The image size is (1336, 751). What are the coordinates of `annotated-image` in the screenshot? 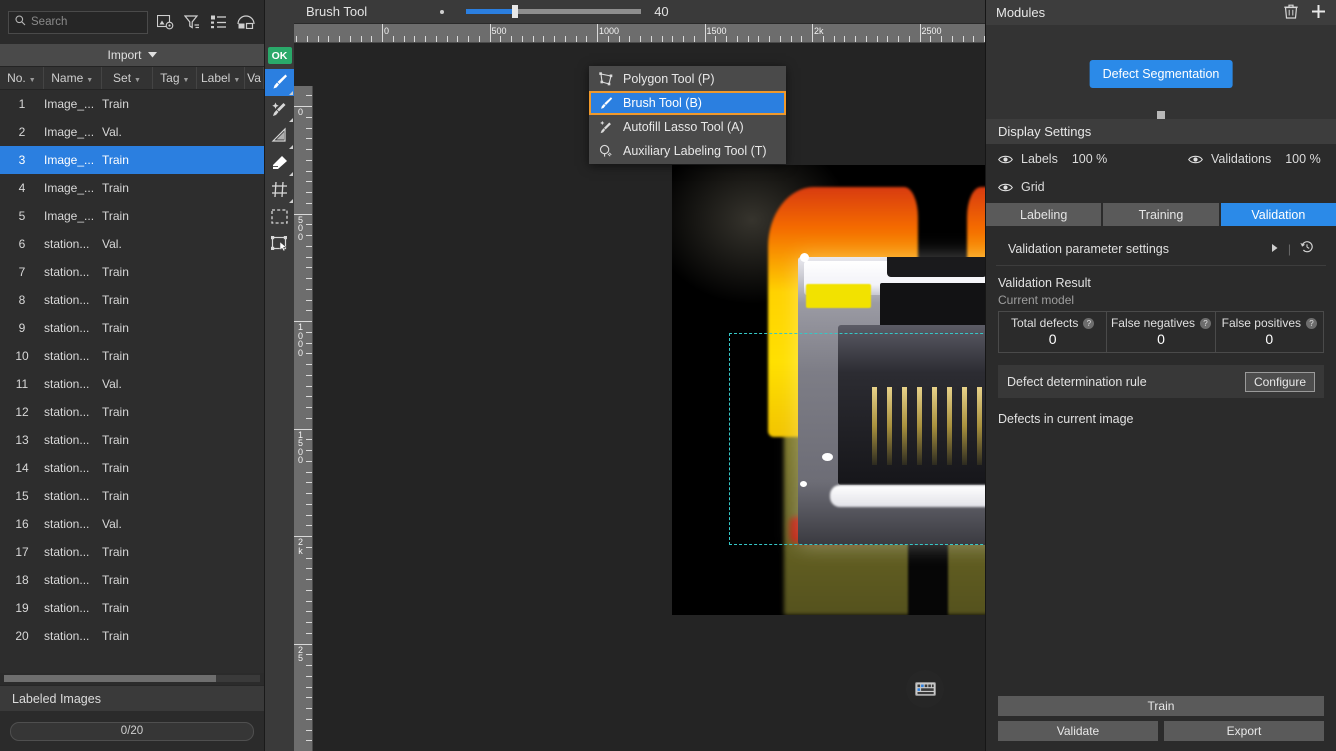 It's located at (828, 390).